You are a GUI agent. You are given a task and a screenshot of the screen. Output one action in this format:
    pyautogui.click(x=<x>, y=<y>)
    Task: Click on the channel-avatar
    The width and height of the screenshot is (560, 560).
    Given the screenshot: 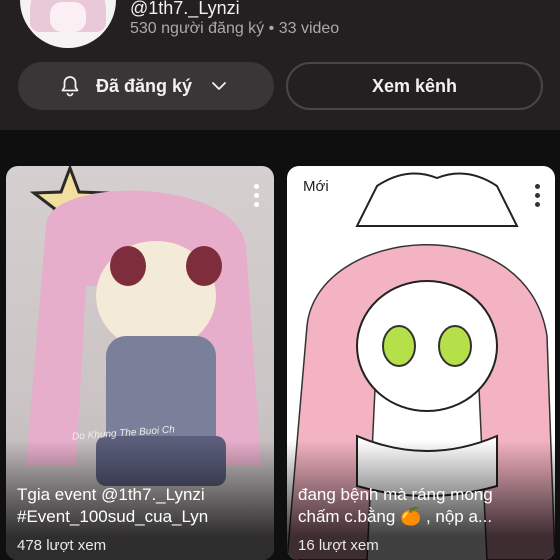 What is the action you would take?
    pyautogui.click(x=68, y=24)
    